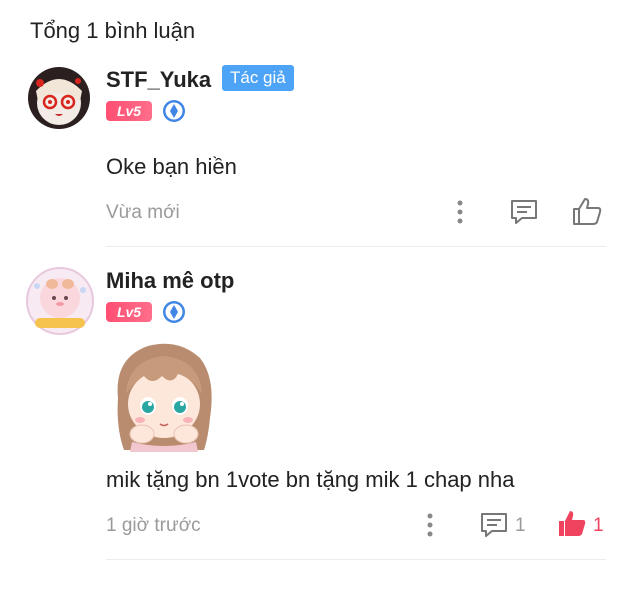 This screenshot has height=600, width=633. What do you see at coordinates (520, 525) in the screenshot?
I see `reply-count: 1` at bounding box center [520, 525].